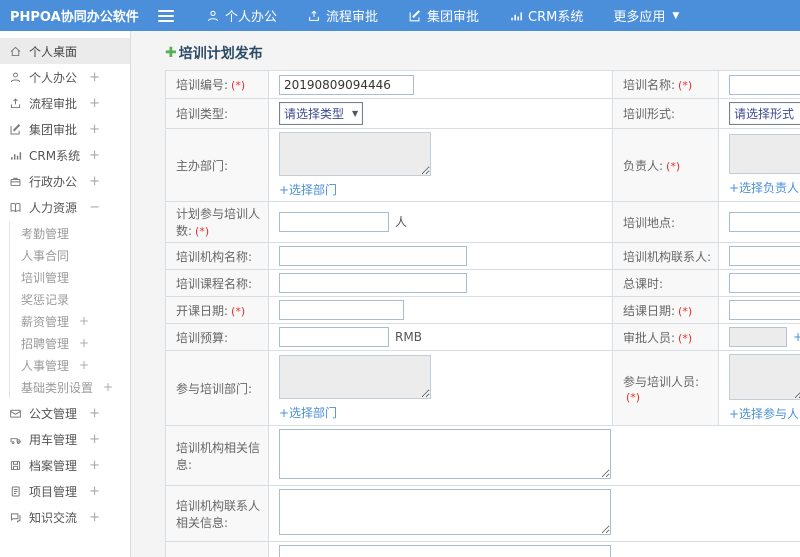  I want to click on choose-join-dept-link: +选择部门, so click(442, 412).